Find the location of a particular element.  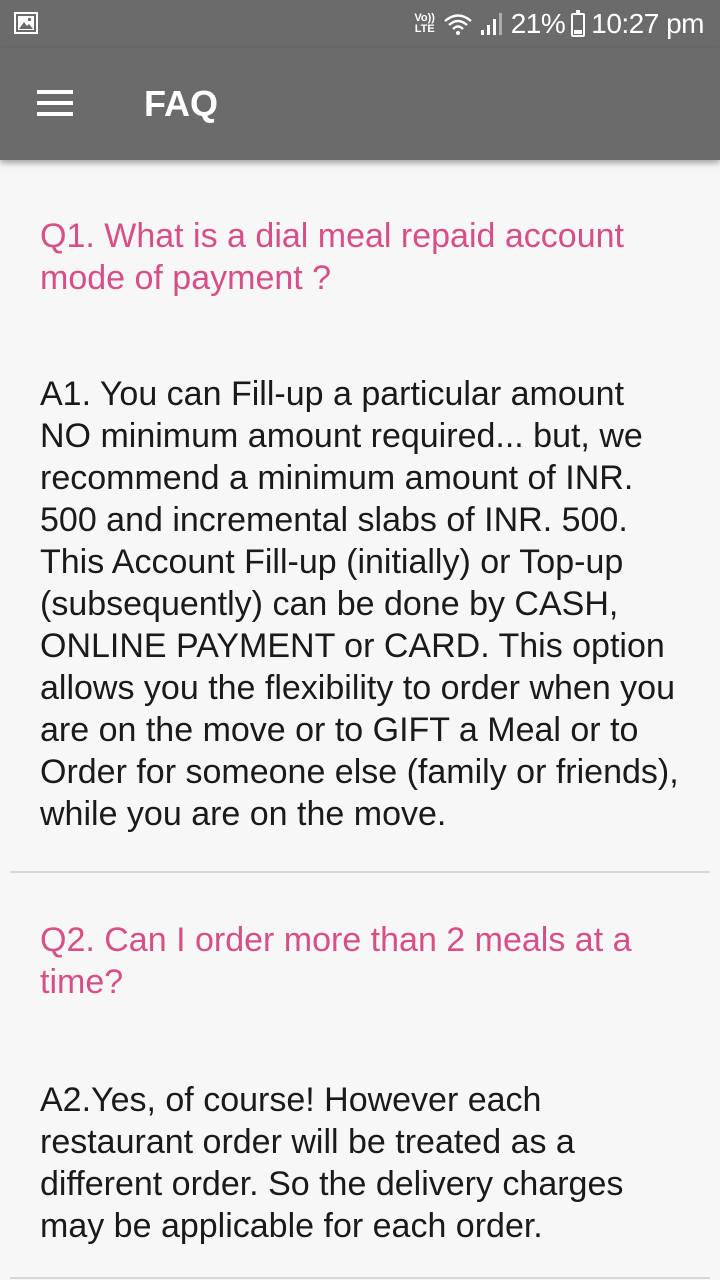

battery-percent: 21% is located at coordinates (538, 23).